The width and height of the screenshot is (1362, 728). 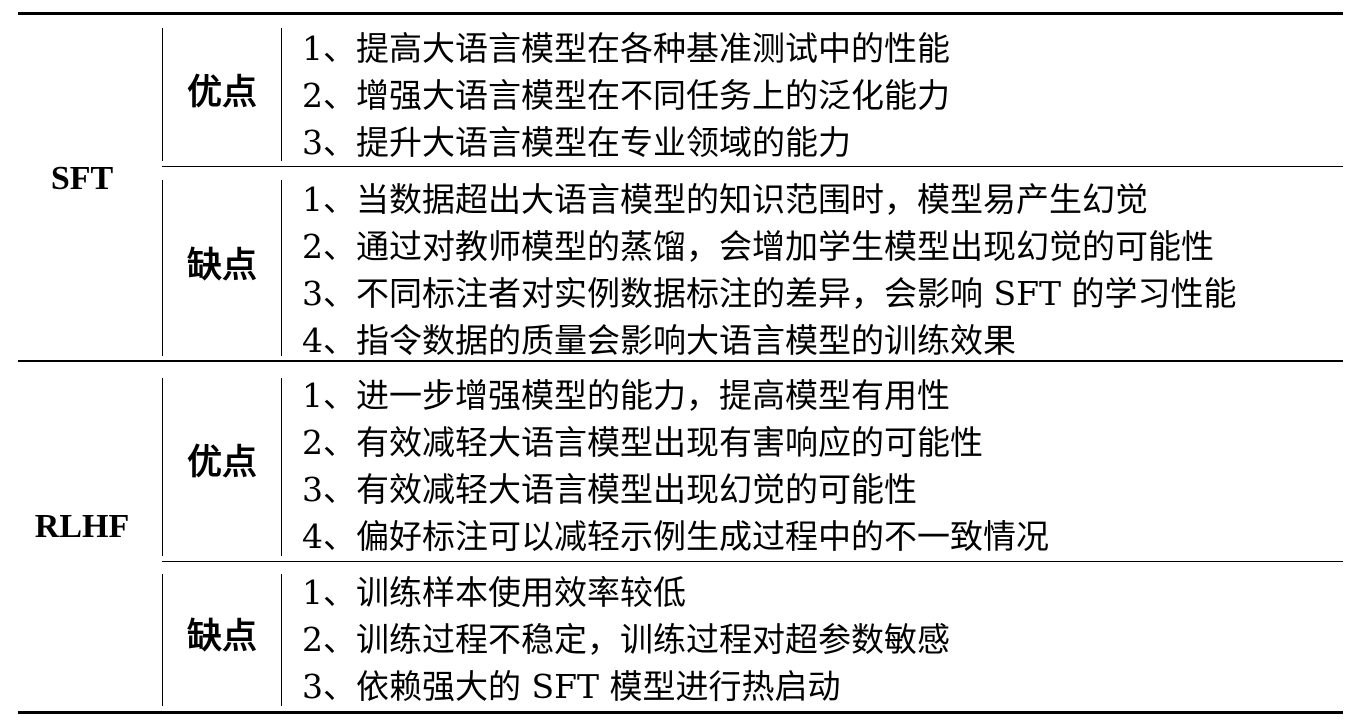 What do you see at coordinates (642, 442) in the screenshot?
I see `list-item: 2、有效减轻大语言模型出现有害响应的可能性` at bounding box center [642, 442].